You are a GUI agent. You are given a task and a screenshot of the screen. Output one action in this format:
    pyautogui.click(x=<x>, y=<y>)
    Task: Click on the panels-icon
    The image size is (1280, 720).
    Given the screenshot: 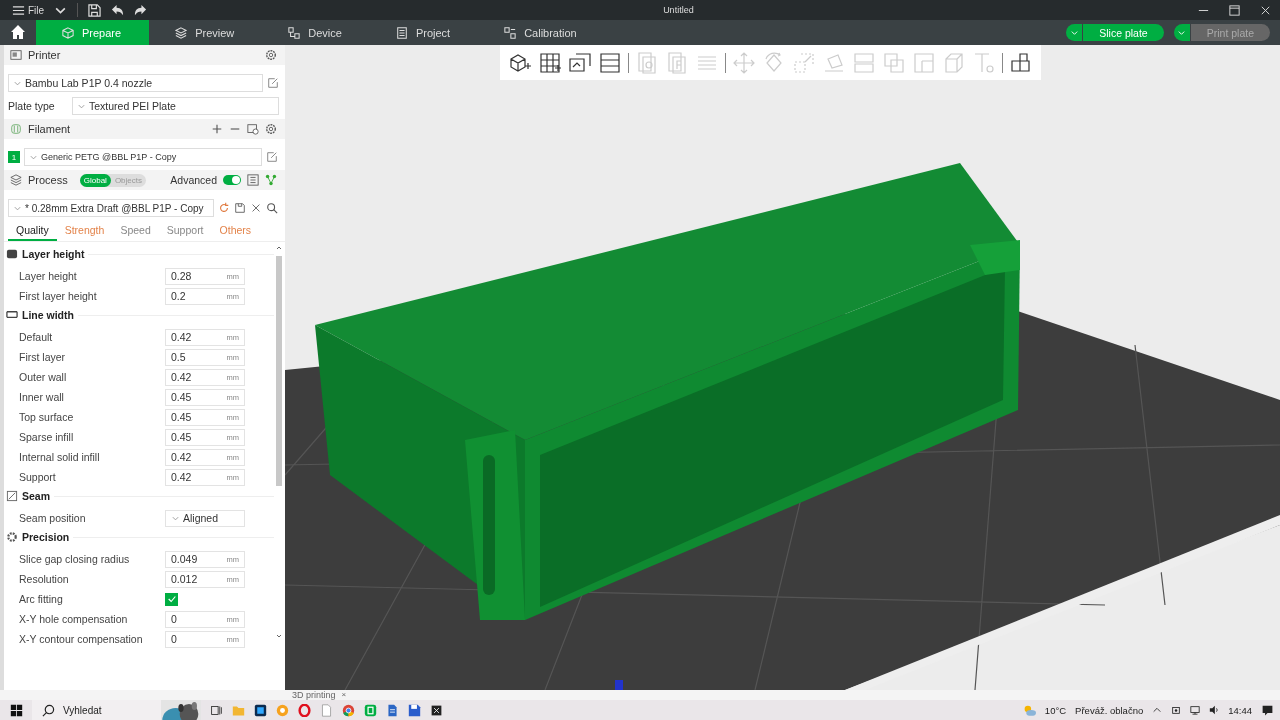 What is the action you would take?
    pyautogui.click(x=610, y=62)
    